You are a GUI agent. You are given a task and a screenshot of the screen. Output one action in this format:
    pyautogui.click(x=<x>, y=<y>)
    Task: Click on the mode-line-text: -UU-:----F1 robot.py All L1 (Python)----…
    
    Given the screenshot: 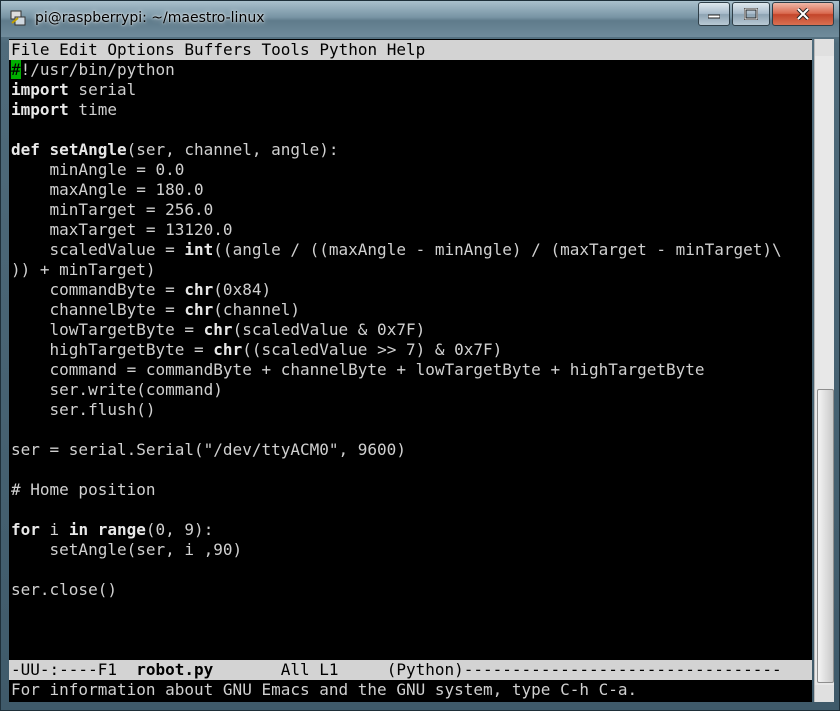 What is the action you would take?
    pyautogui.click(x=396, y=669)
    